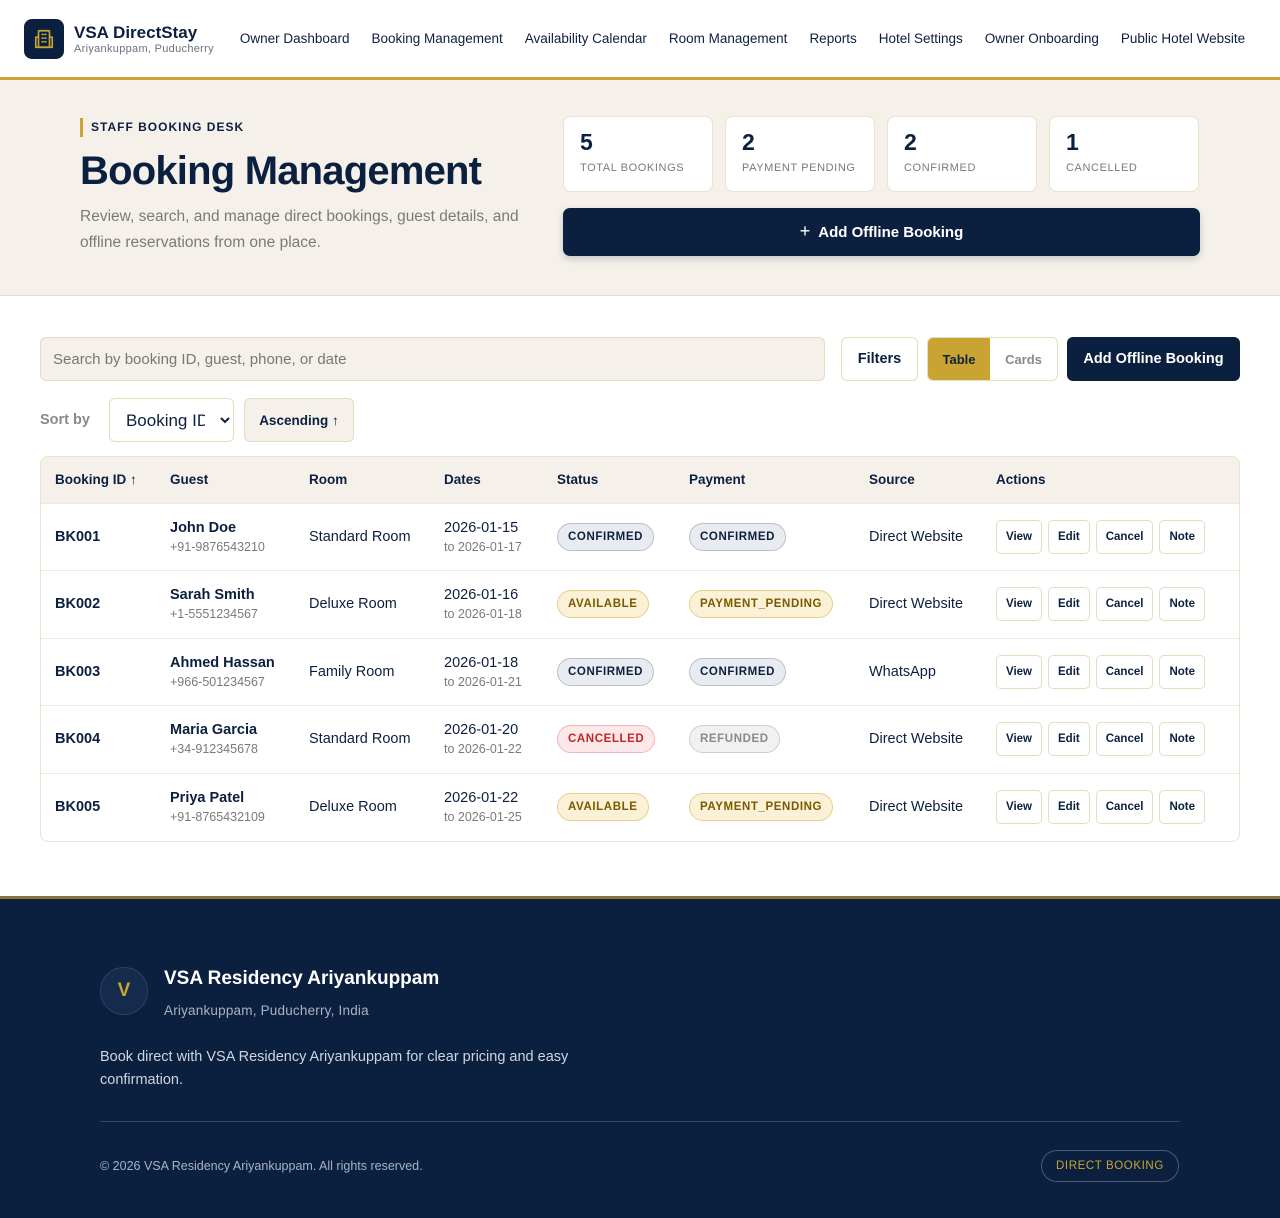  I want to click on footer-avatar: V, so click(124, 991).